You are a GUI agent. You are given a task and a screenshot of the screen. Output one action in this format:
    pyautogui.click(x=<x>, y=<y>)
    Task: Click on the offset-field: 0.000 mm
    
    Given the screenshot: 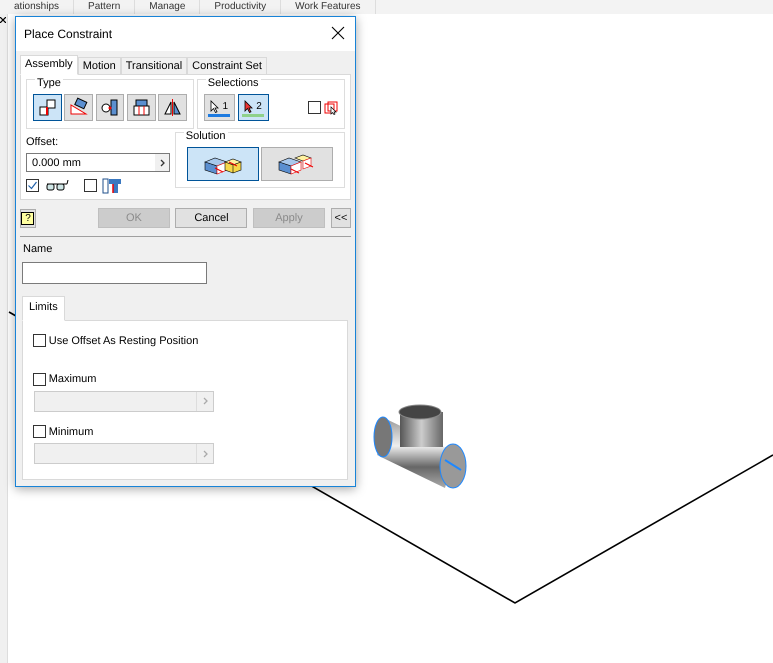 What is the action you would take?
    pyautogui.click(x=98, y=162)
    